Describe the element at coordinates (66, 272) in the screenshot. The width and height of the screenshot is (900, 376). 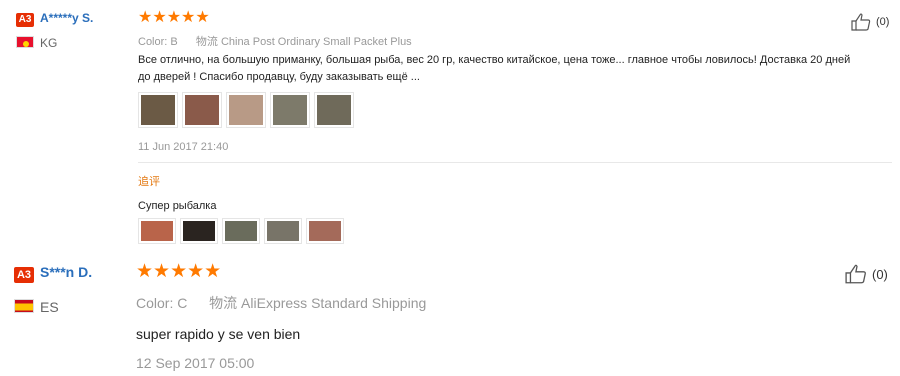
I see `reviewer-name: S***n D.` at that location.